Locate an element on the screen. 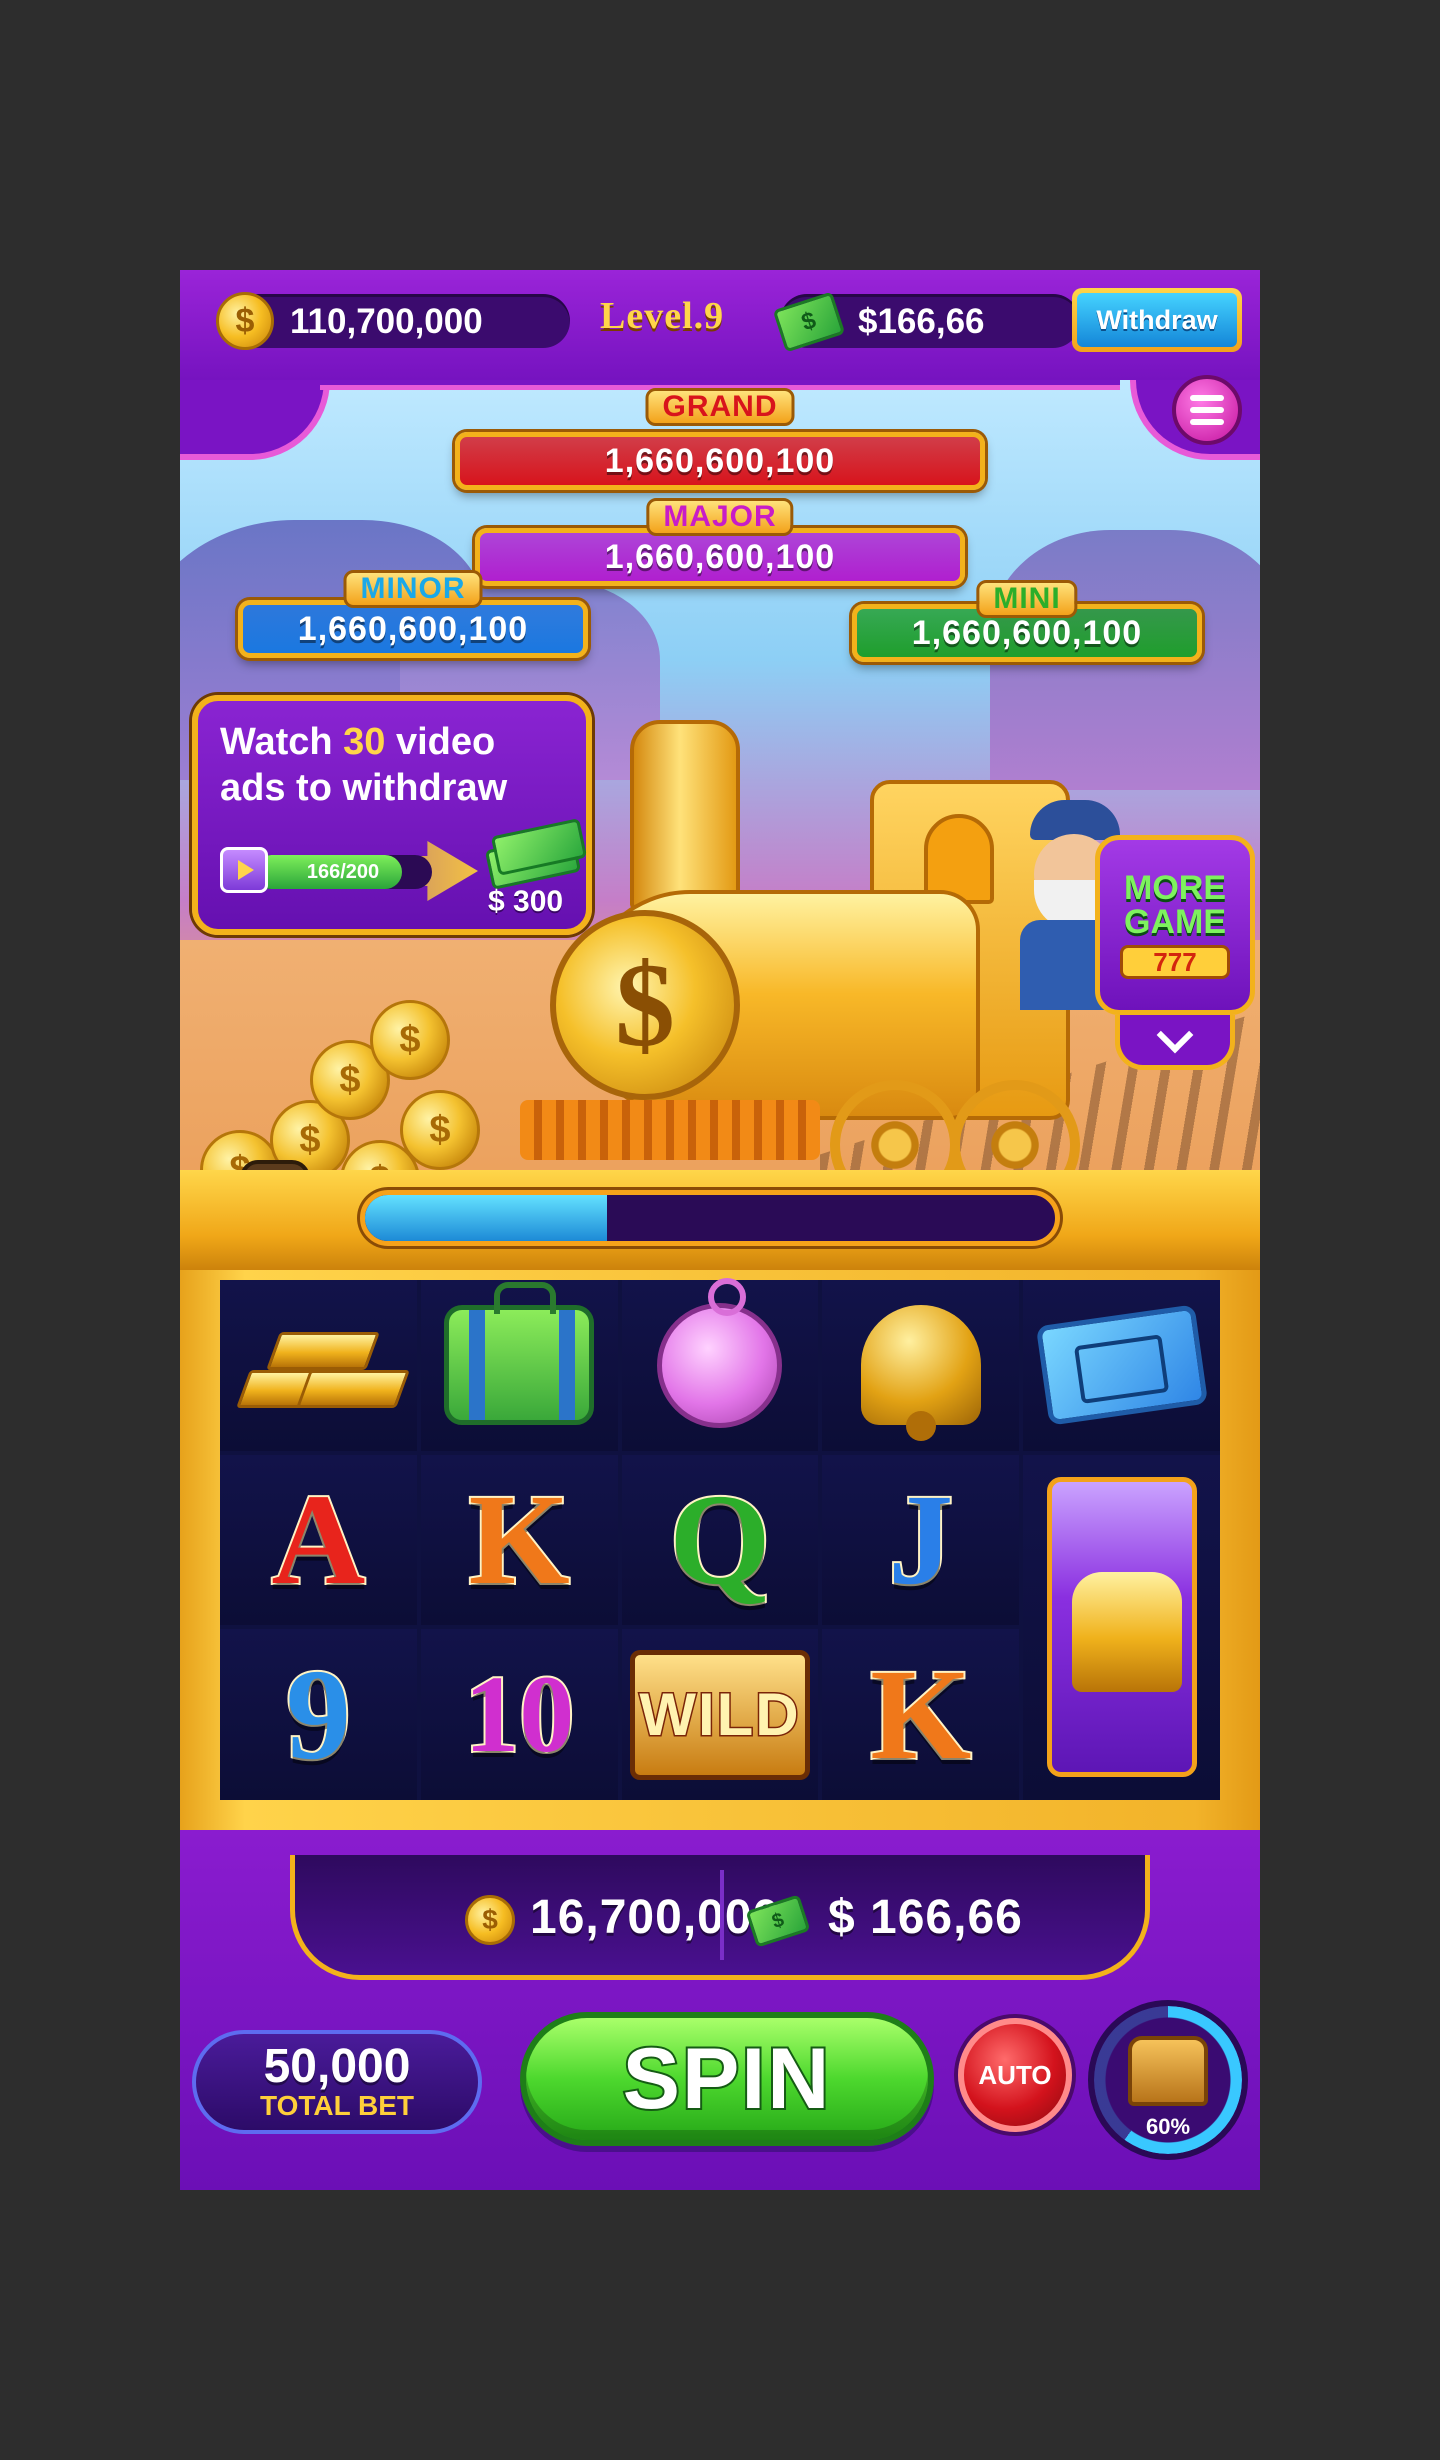  jackpot-major-label: MAJOR is located at coordinates (720, 517).